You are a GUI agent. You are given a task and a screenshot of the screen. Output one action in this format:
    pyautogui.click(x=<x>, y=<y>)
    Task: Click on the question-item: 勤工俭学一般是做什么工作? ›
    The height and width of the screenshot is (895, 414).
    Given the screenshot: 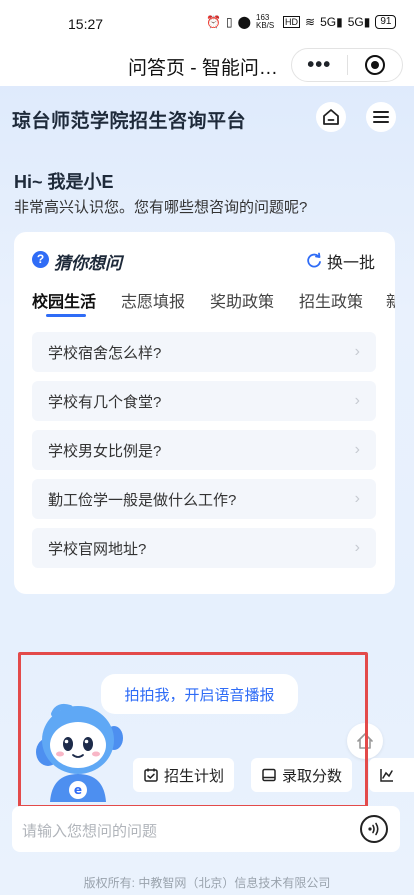 What is the action you would take?
    pyautogui.click(x=204, y=499)
    